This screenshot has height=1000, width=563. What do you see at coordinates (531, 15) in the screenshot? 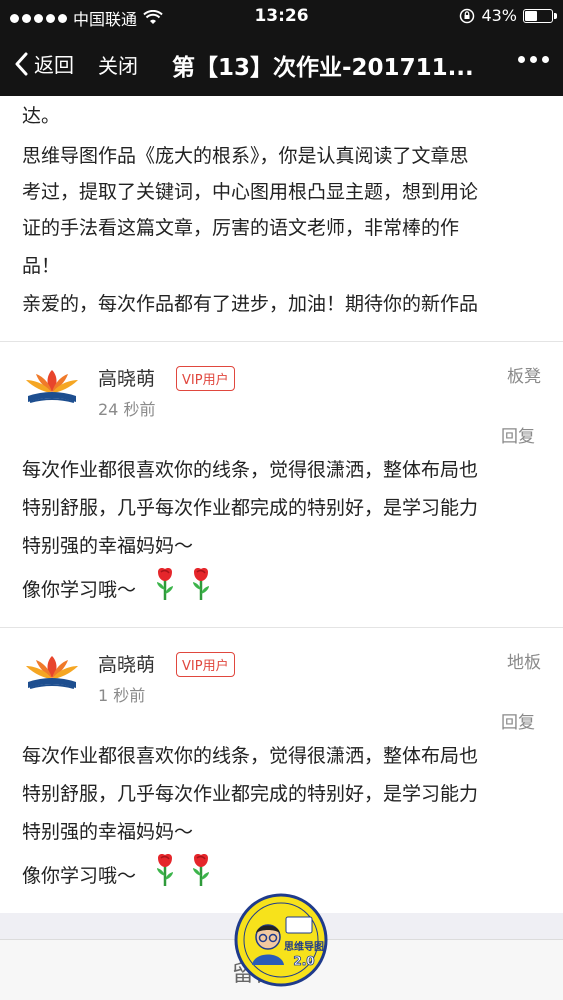
I see `battery-fill` at bounding box center [531, 15].